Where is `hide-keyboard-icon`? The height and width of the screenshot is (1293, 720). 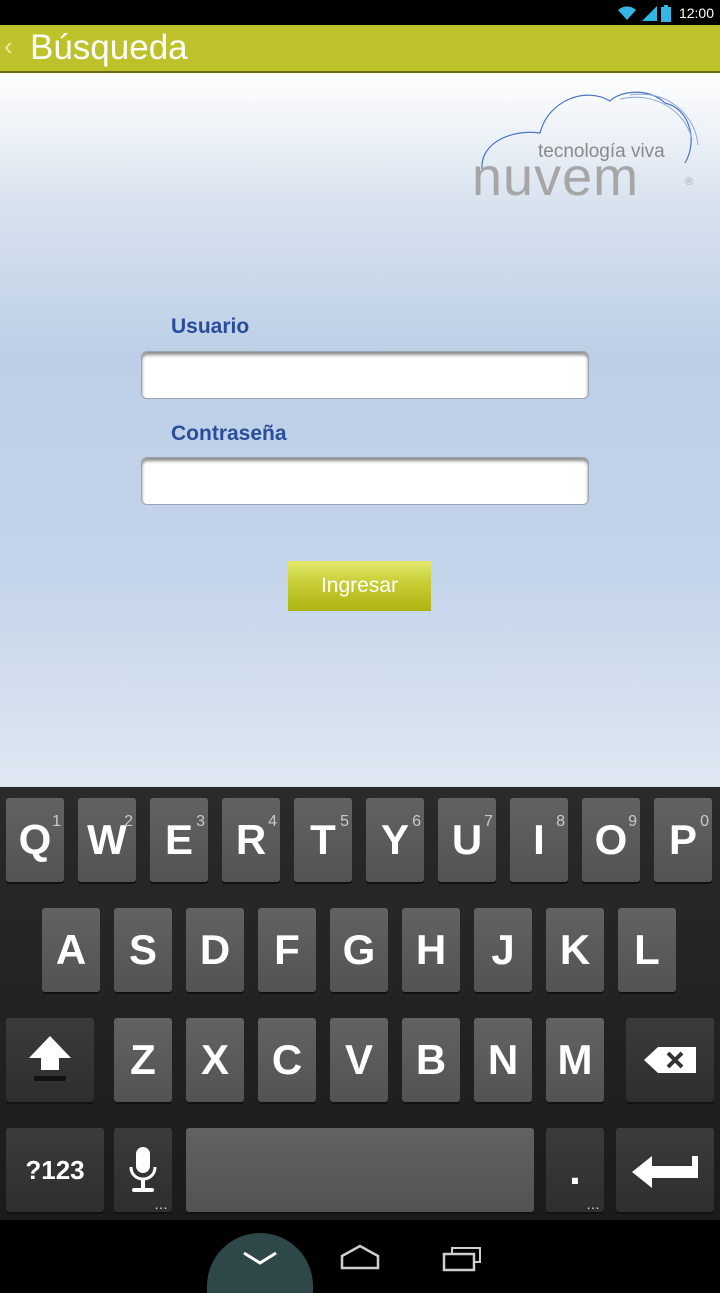 hide-keyboard-icon is located at coordinates (260, 1258).